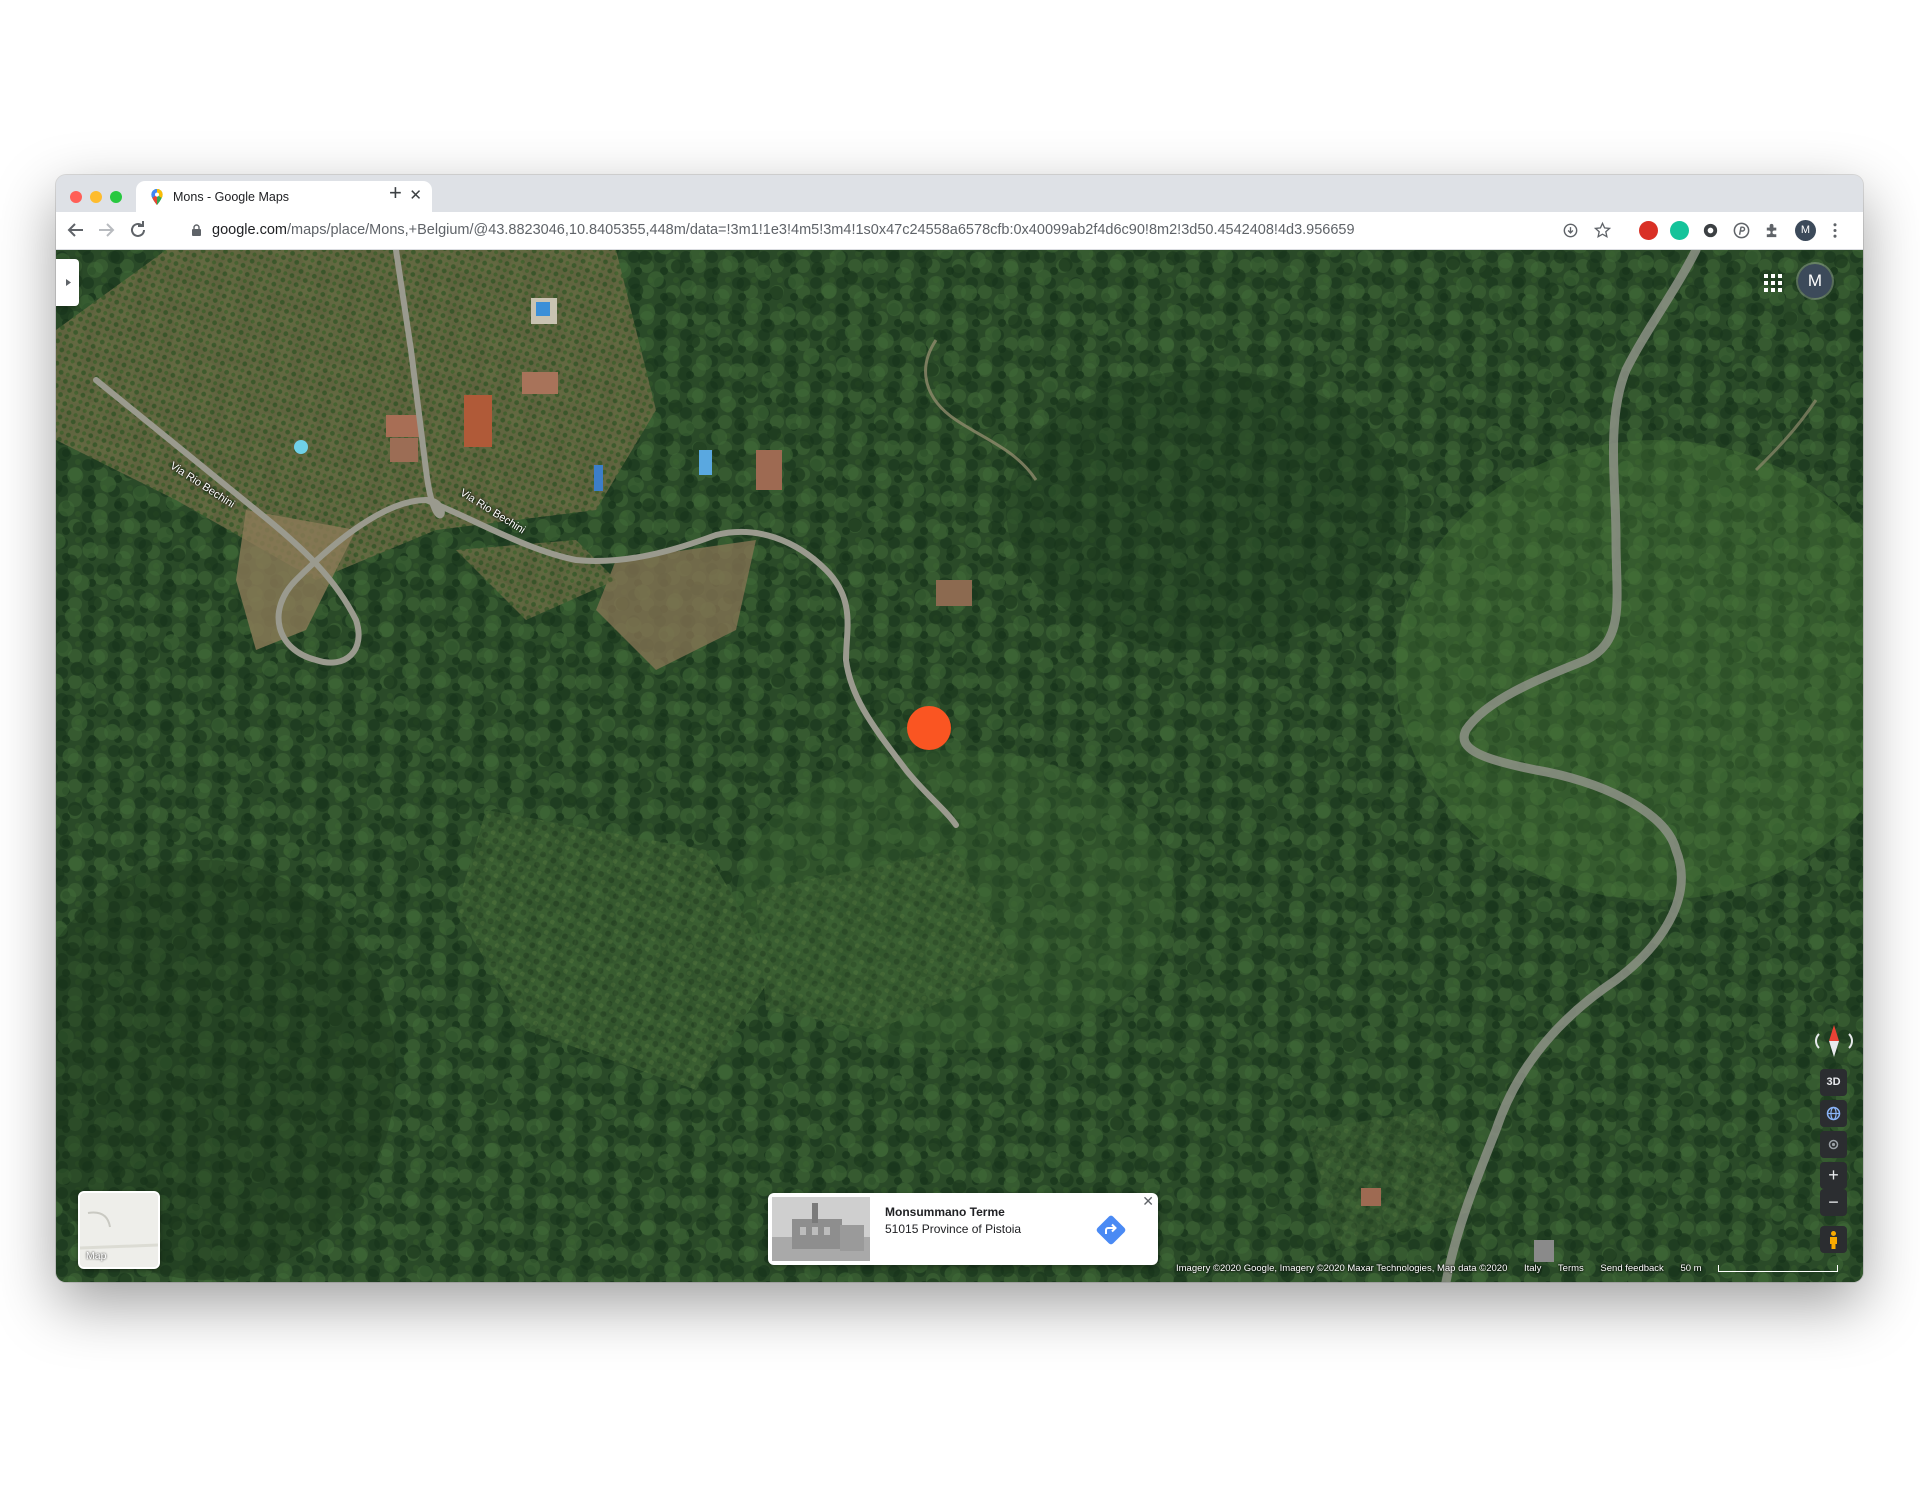  I want to click on street-view-button, so click(1833, 1239).